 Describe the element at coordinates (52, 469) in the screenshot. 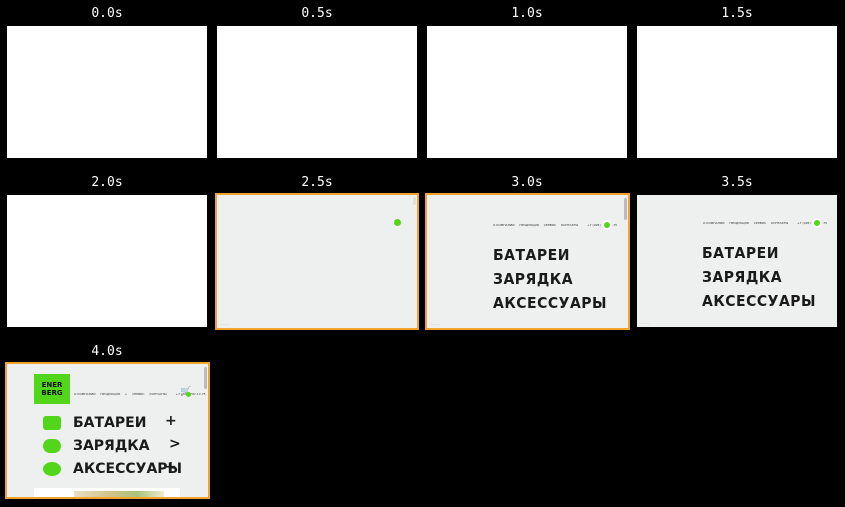

I see `connector-icon` at that location.